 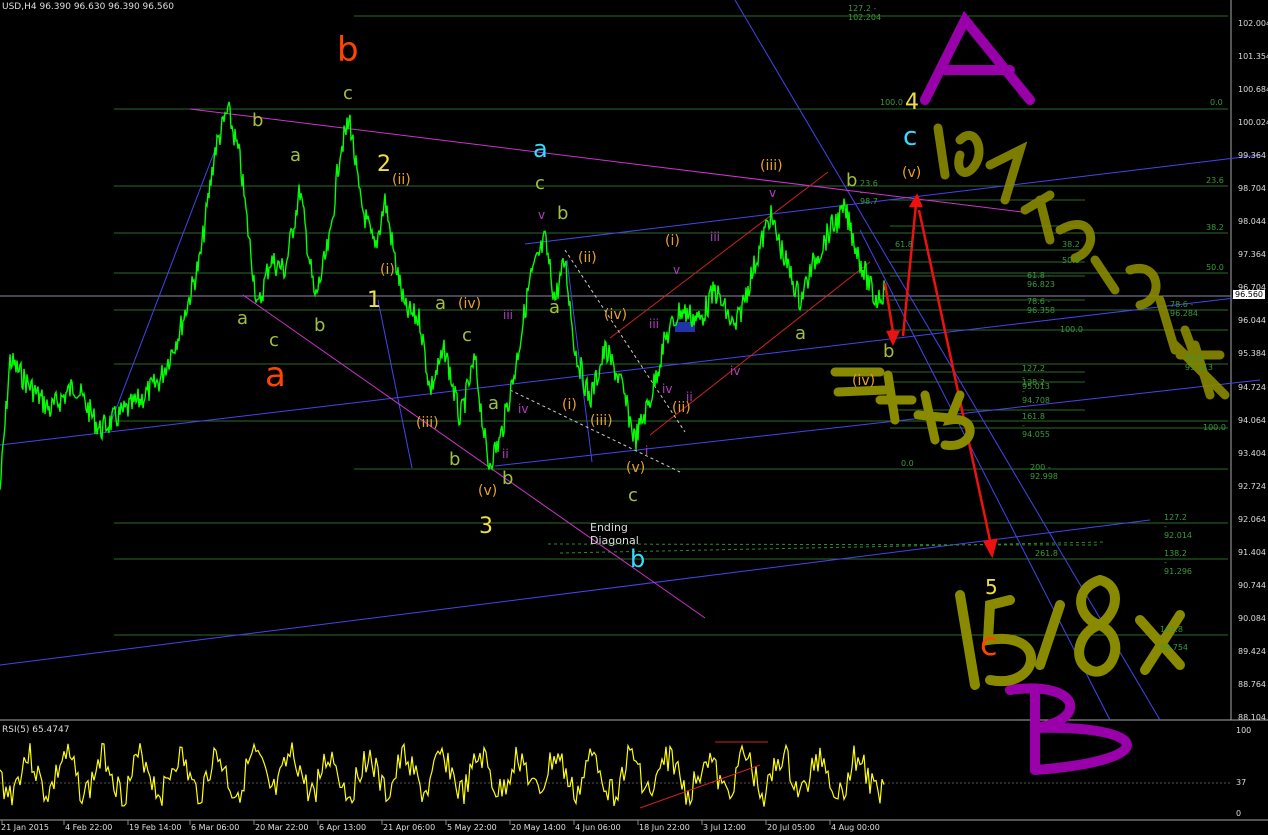 I want to click on price-tick-label: 94.724, so click(x=1252, y=387).